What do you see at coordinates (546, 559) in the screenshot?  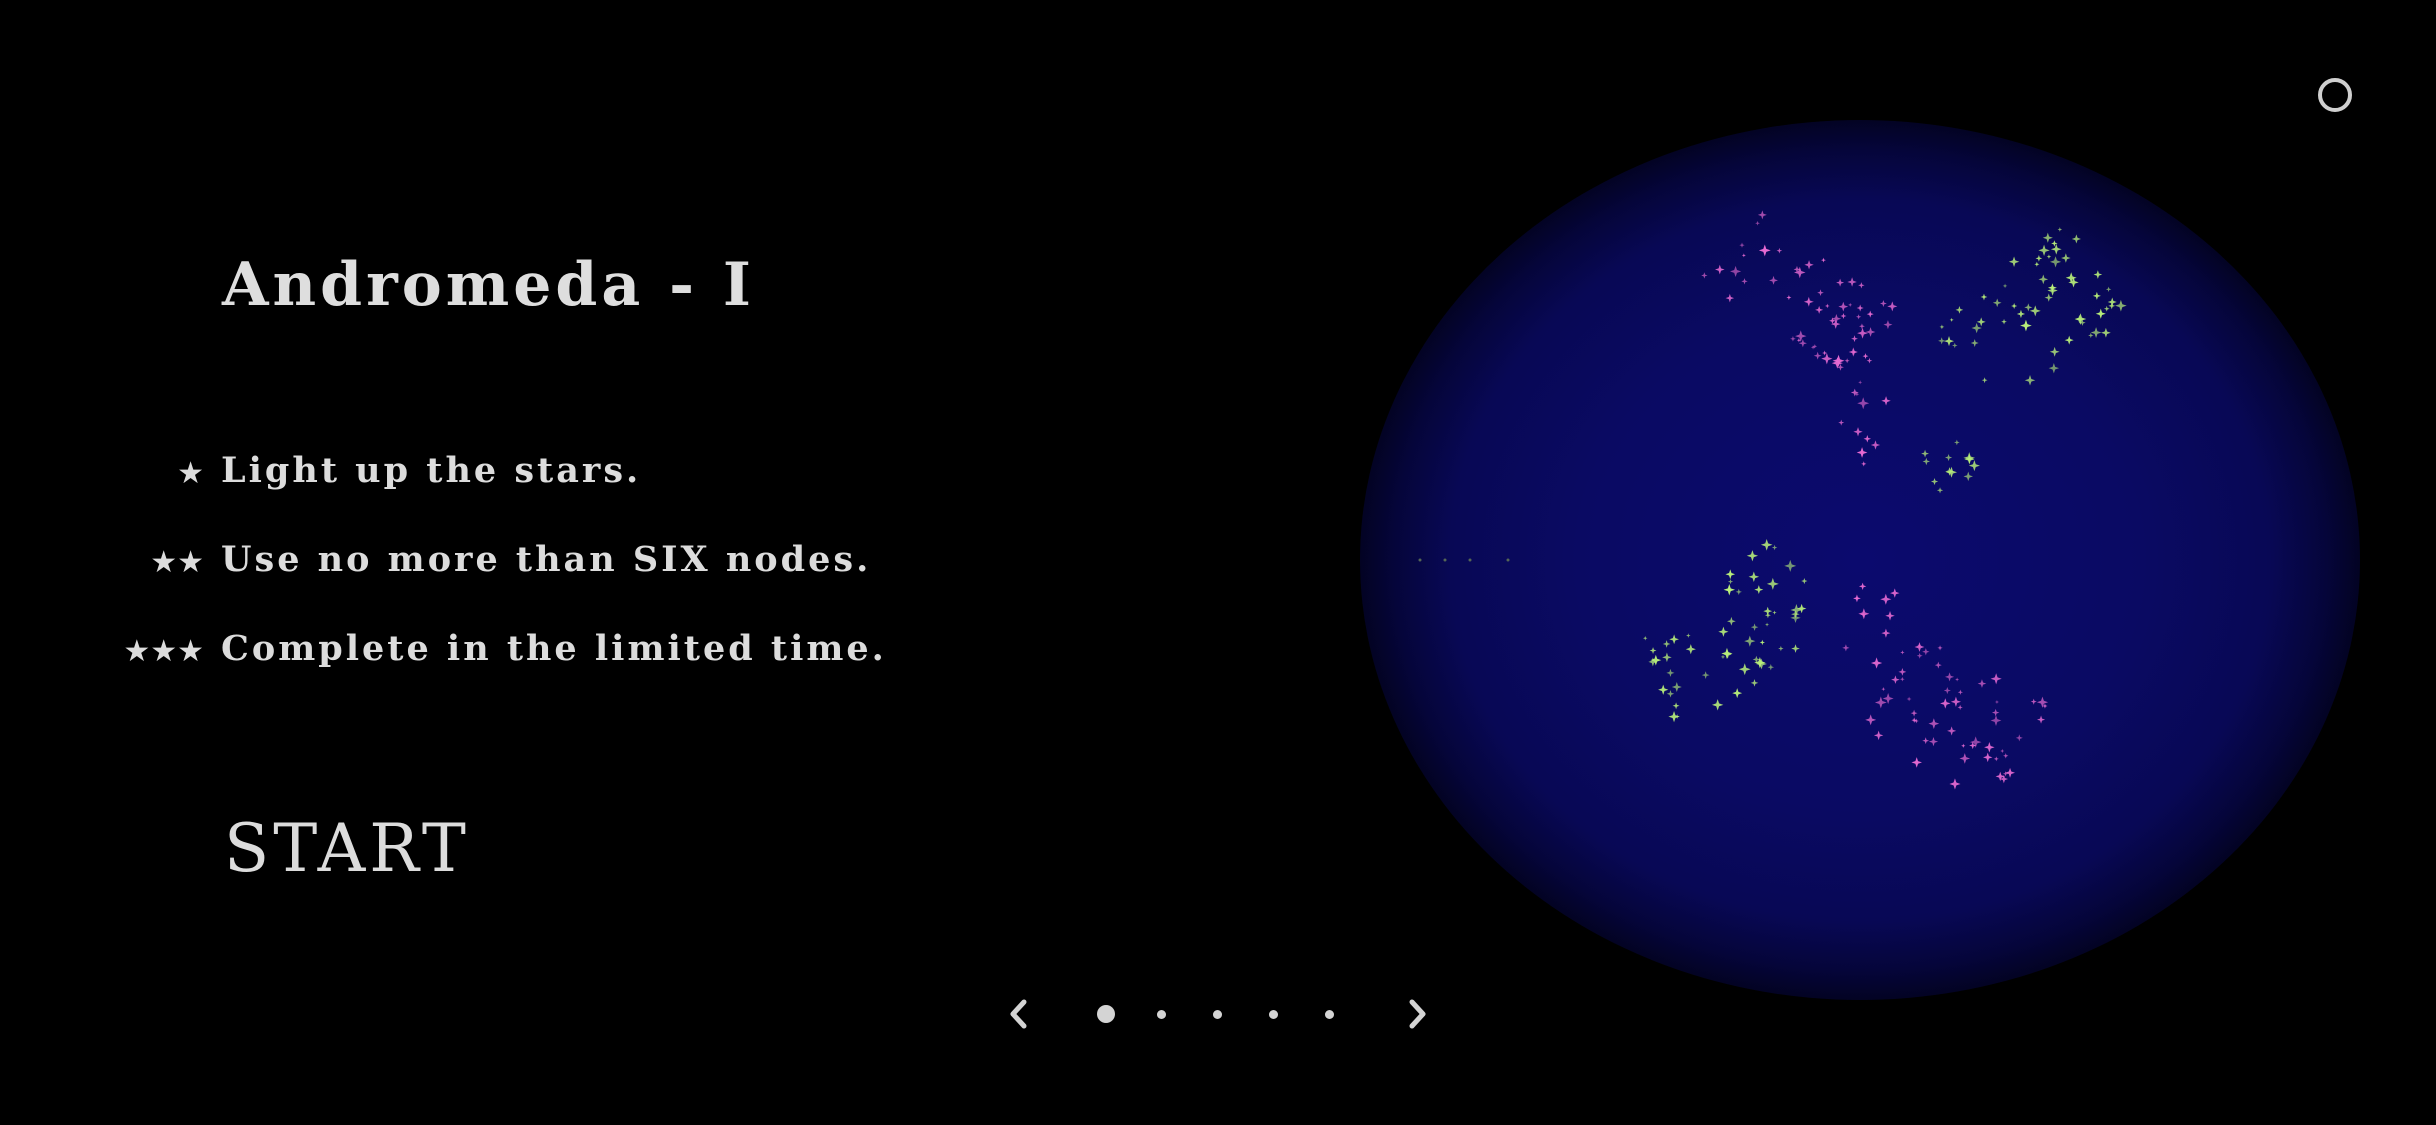 I see `objective-text: Use no more than SIX nodes.` at bounding box center [546, 559].